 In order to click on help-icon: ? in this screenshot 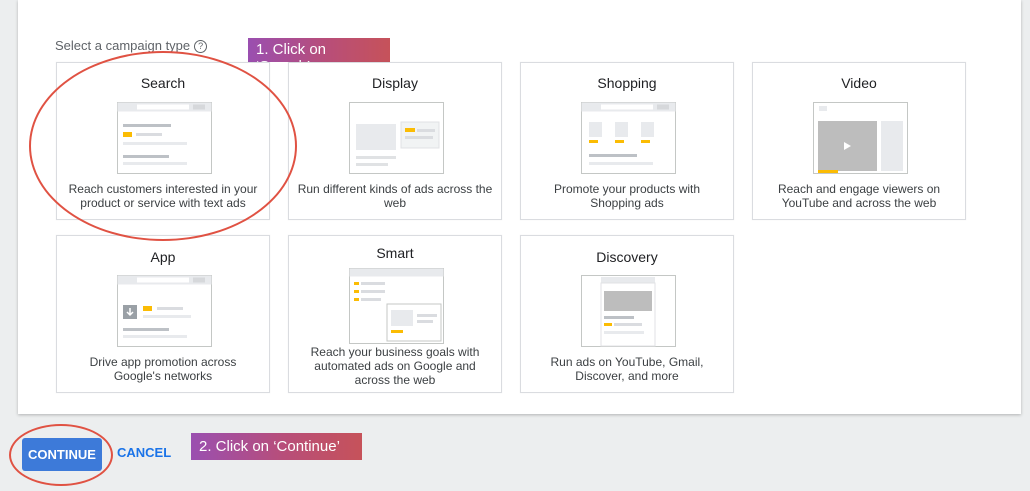, I will do `click(201, 46)`.